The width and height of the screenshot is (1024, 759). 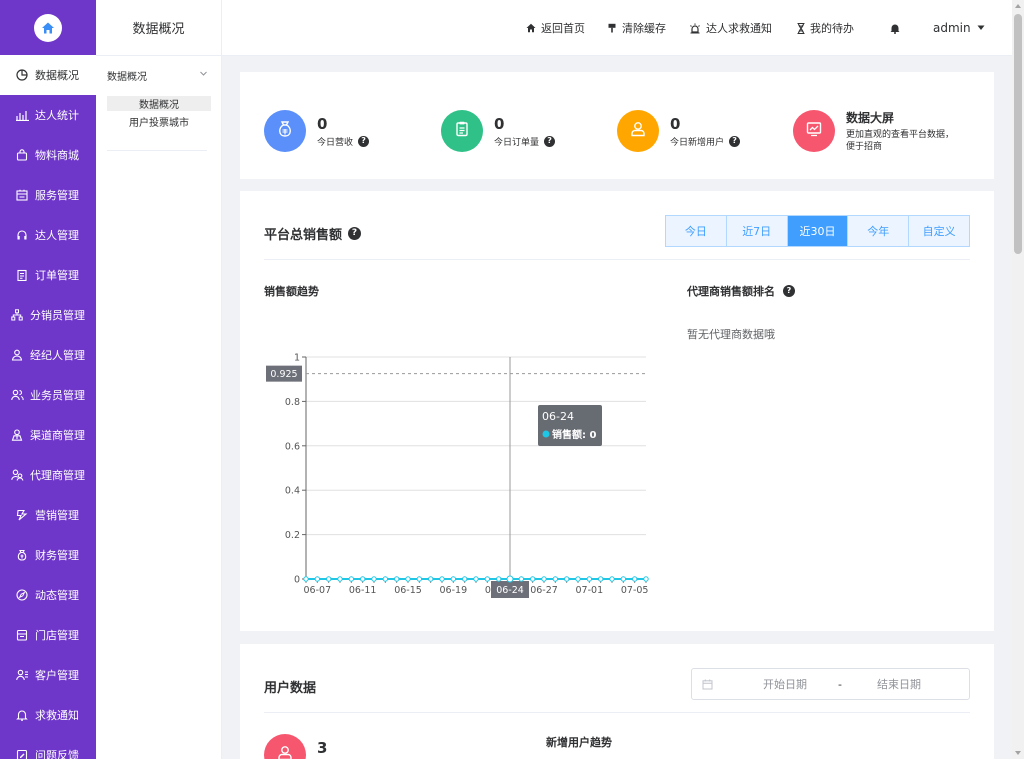 I want to click on sidebar-item-salesmen: 业务员管理, so click(x=48, y=395).